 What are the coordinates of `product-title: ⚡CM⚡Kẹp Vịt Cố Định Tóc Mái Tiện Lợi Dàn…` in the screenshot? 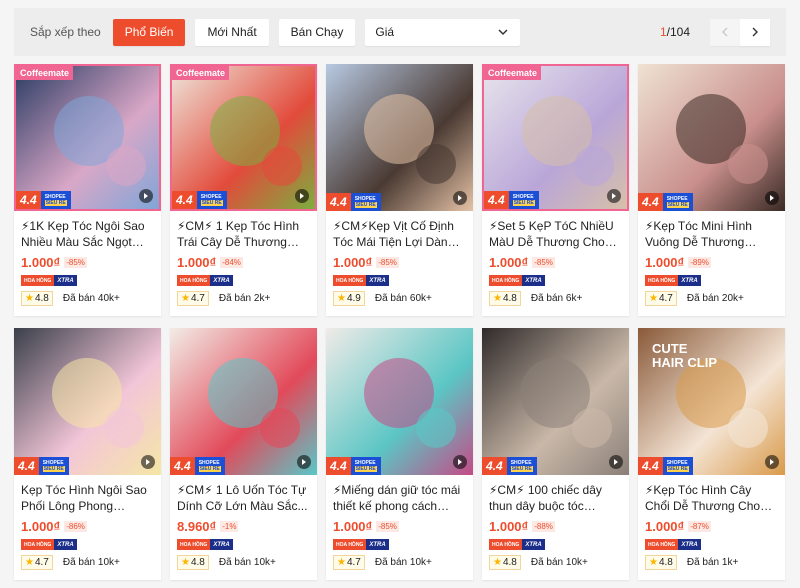 It's located at (399, 234).